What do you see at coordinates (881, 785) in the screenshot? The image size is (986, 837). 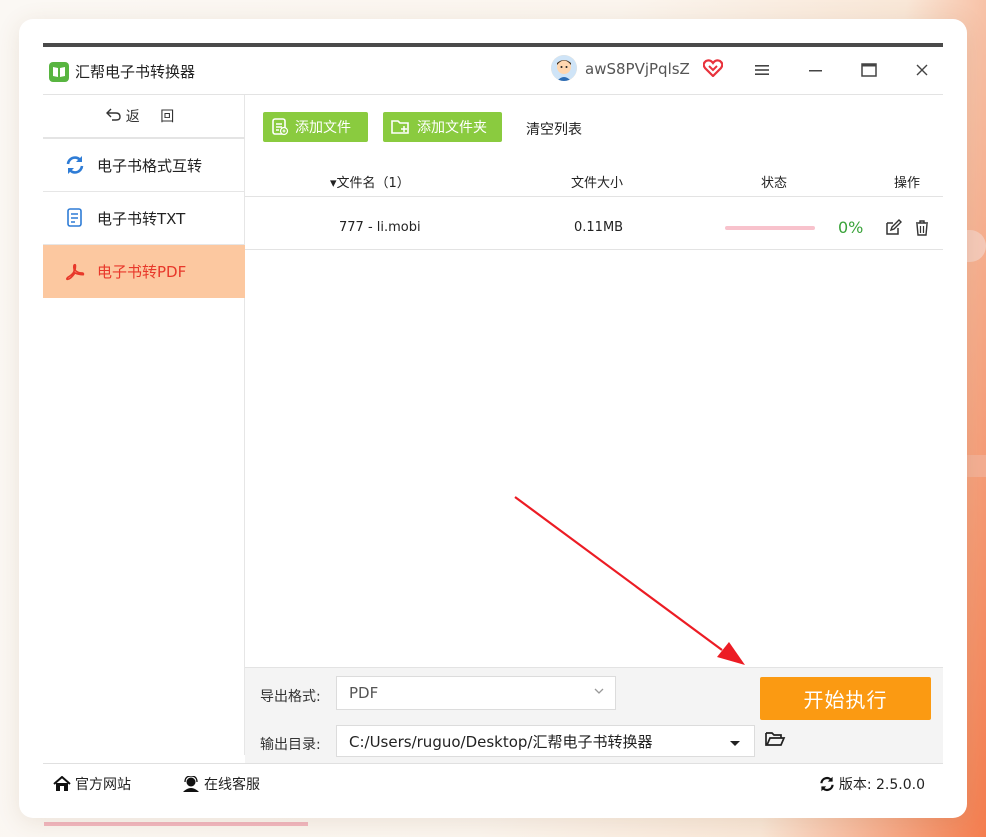 I see `version-label: 版本: 2.5.0.0` at bounding box center [881, 785].